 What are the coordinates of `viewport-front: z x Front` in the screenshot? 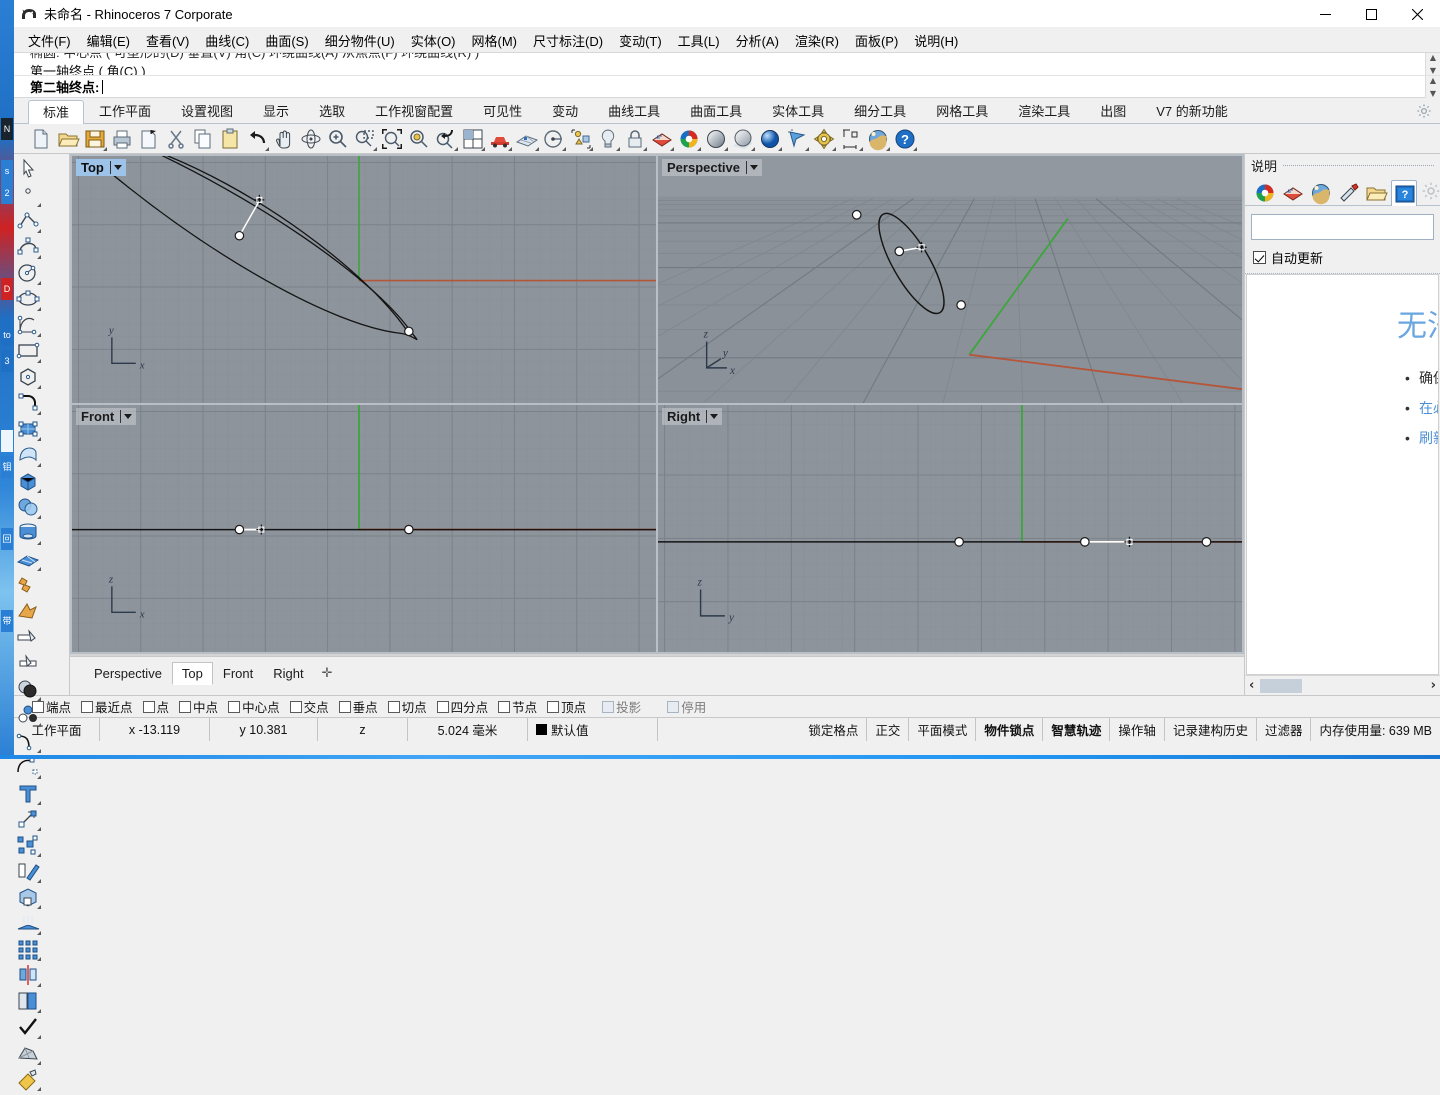 It's located at (364, 528).